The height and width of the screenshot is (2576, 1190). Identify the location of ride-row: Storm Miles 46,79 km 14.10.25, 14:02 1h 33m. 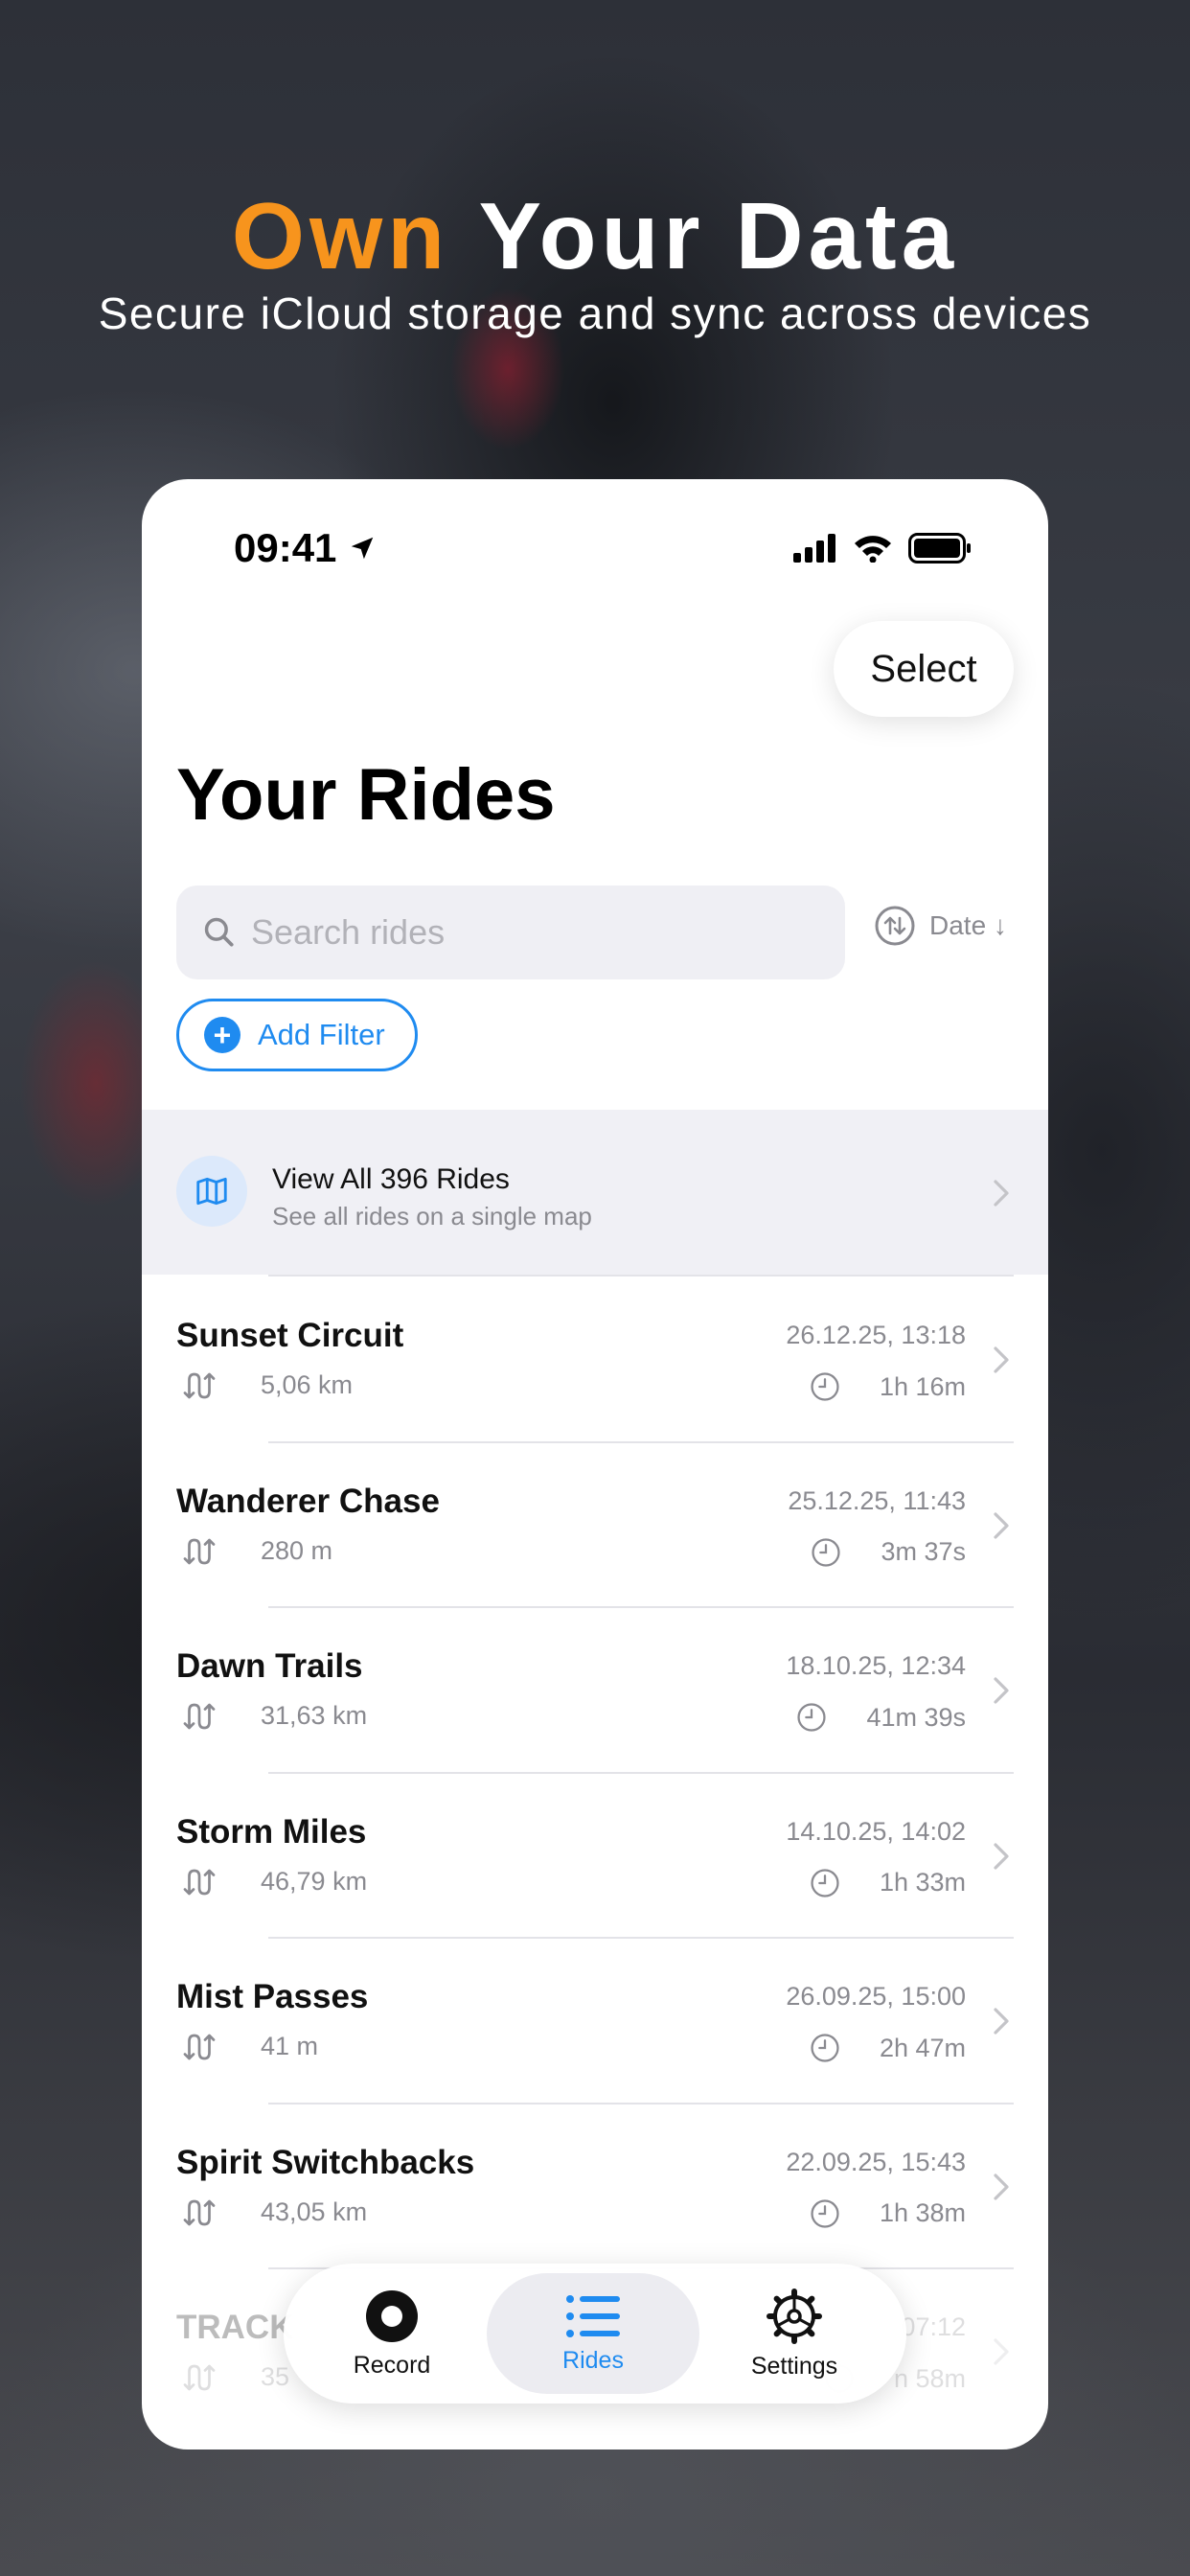
(595, 1855).